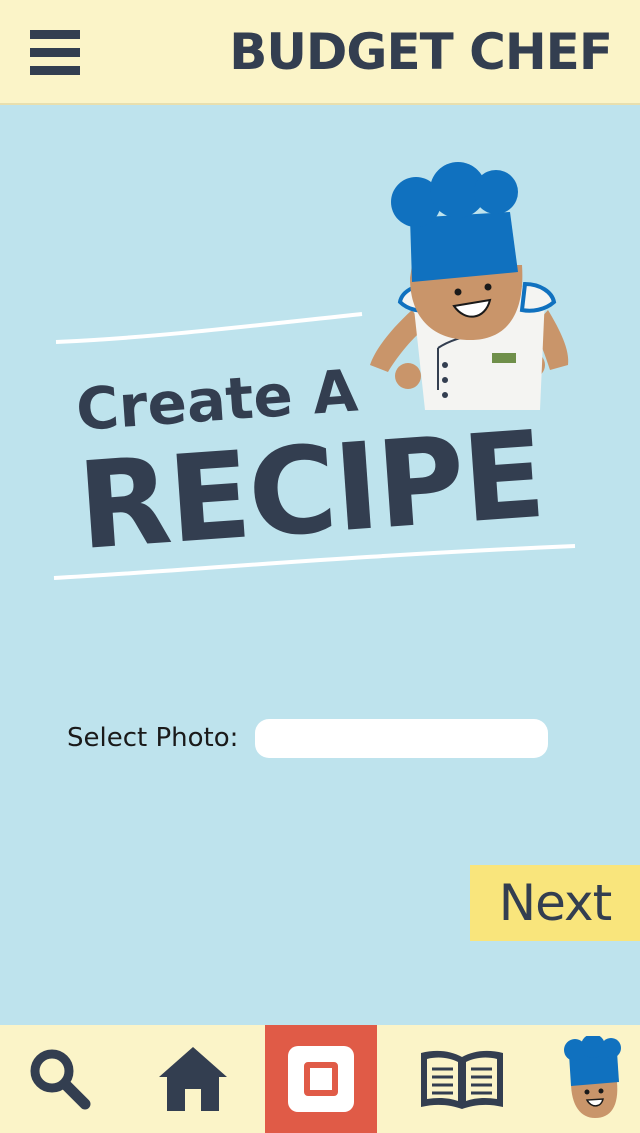 This screenshot has height=1133, width=640. Describe the element at coordinates (421, 52) in the screenshot. I see `app-title: BUDGET CHEF` at that location.